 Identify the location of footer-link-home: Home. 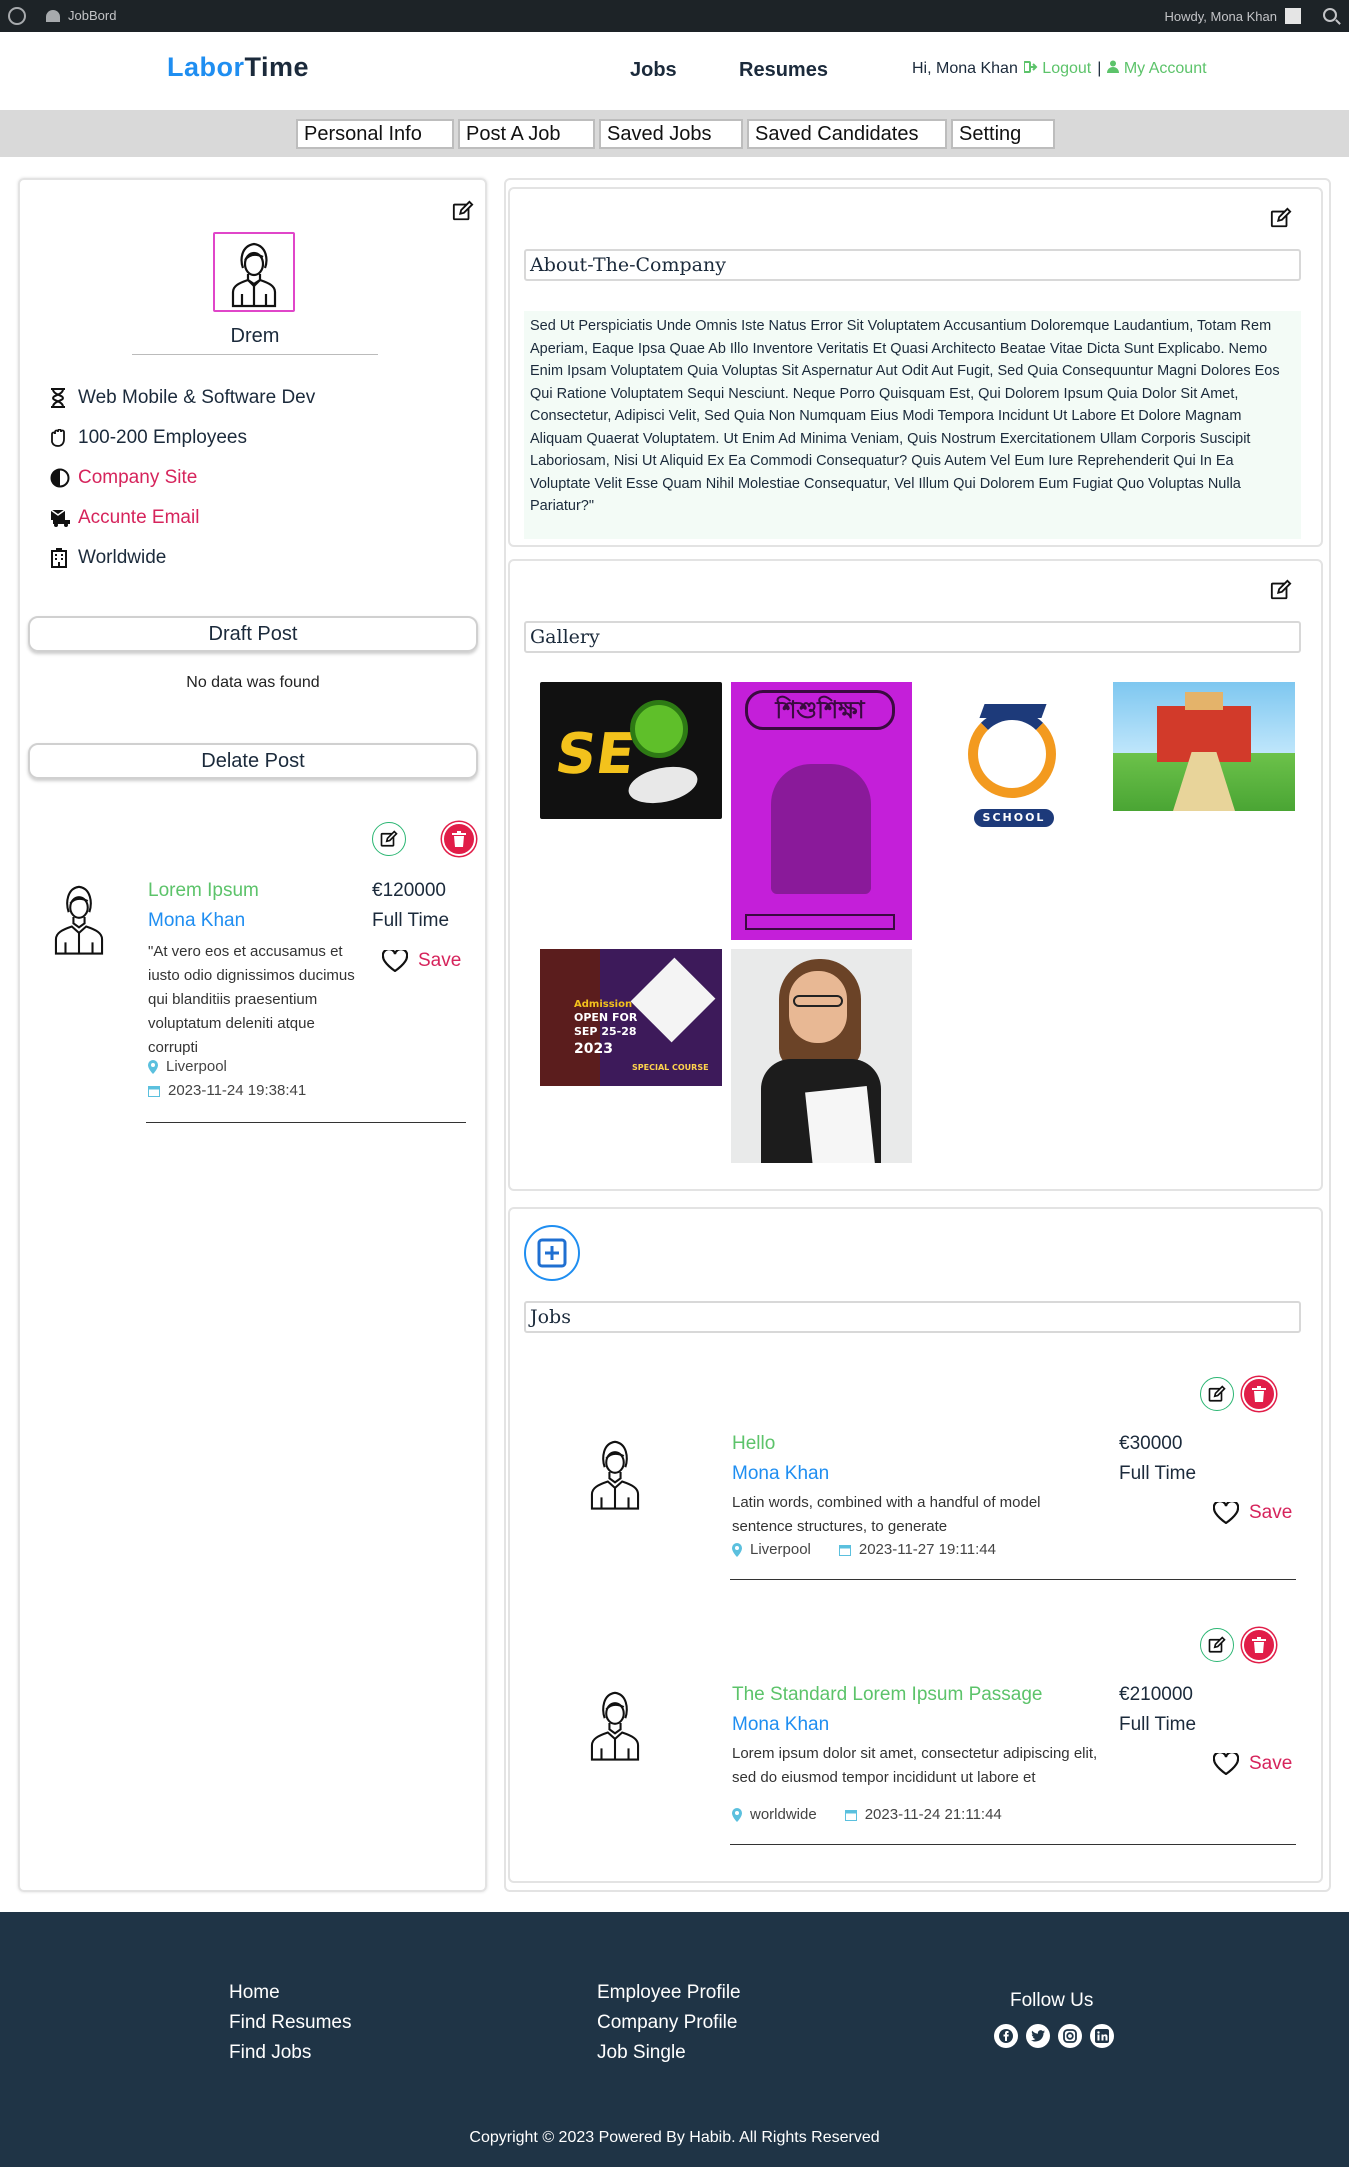
(290, 1997).